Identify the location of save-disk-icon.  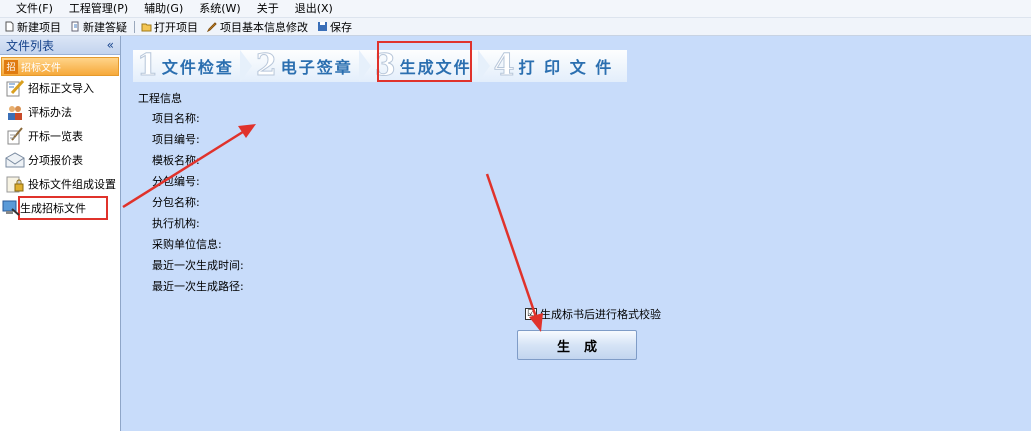
(322, 26).